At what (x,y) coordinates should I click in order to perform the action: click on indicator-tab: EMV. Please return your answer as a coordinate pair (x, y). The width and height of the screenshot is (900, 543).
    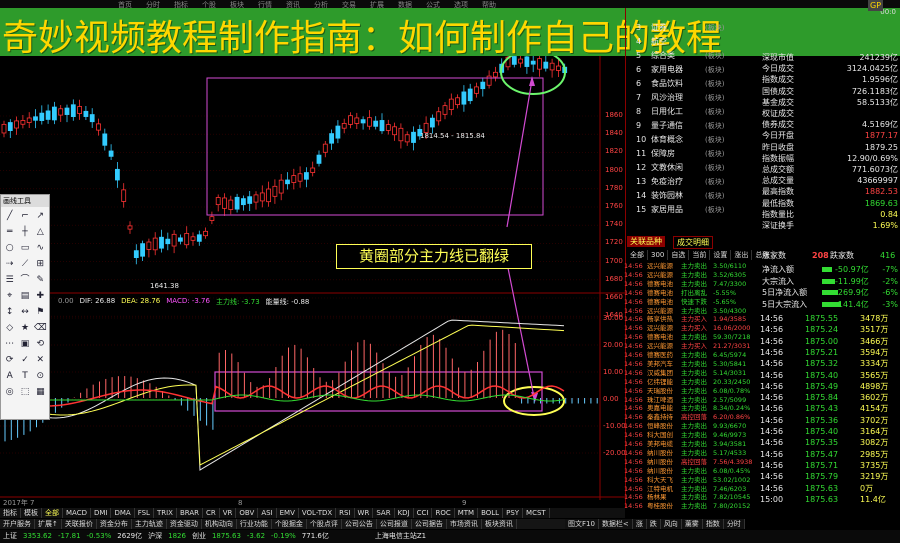
    Looking at the image, I should click on (288, 513).